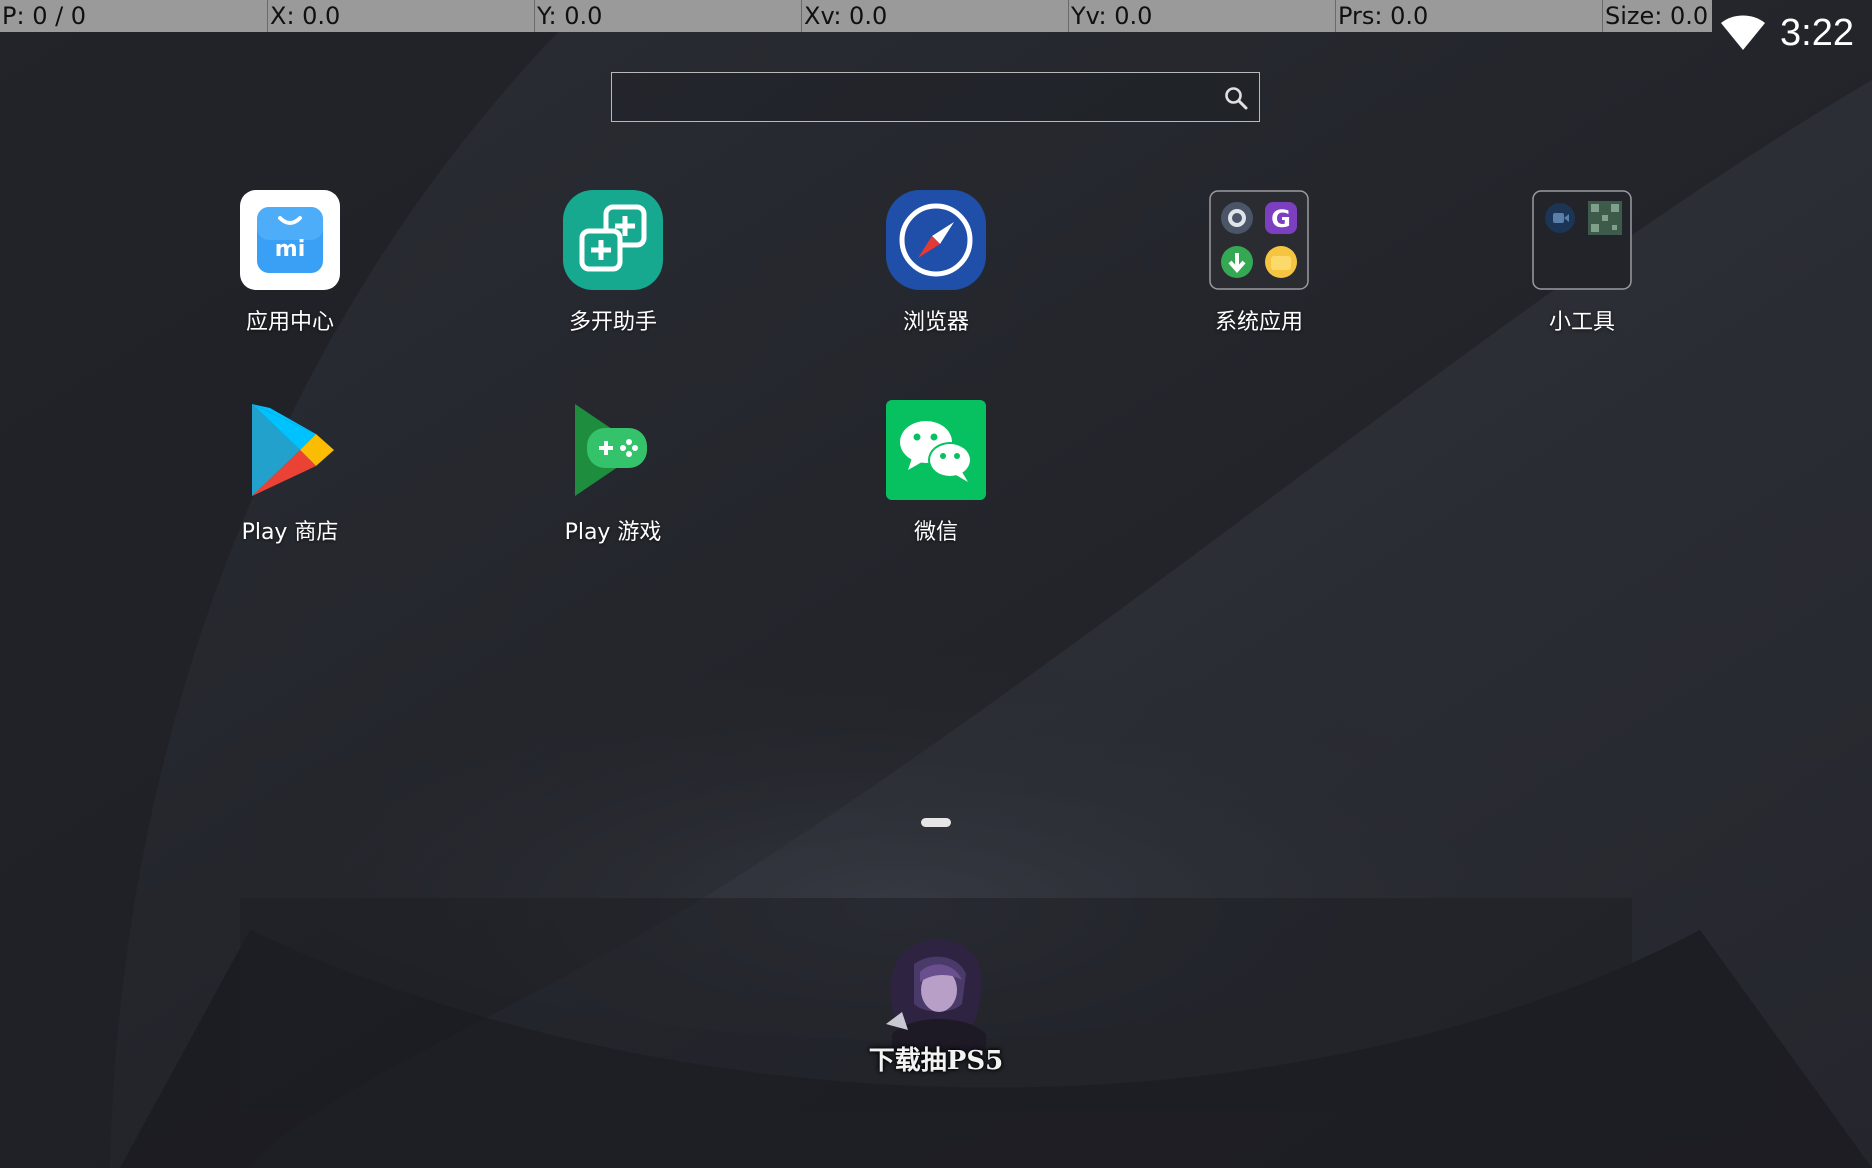  I want to click on app-label: 多开助手, so click(612, 322).